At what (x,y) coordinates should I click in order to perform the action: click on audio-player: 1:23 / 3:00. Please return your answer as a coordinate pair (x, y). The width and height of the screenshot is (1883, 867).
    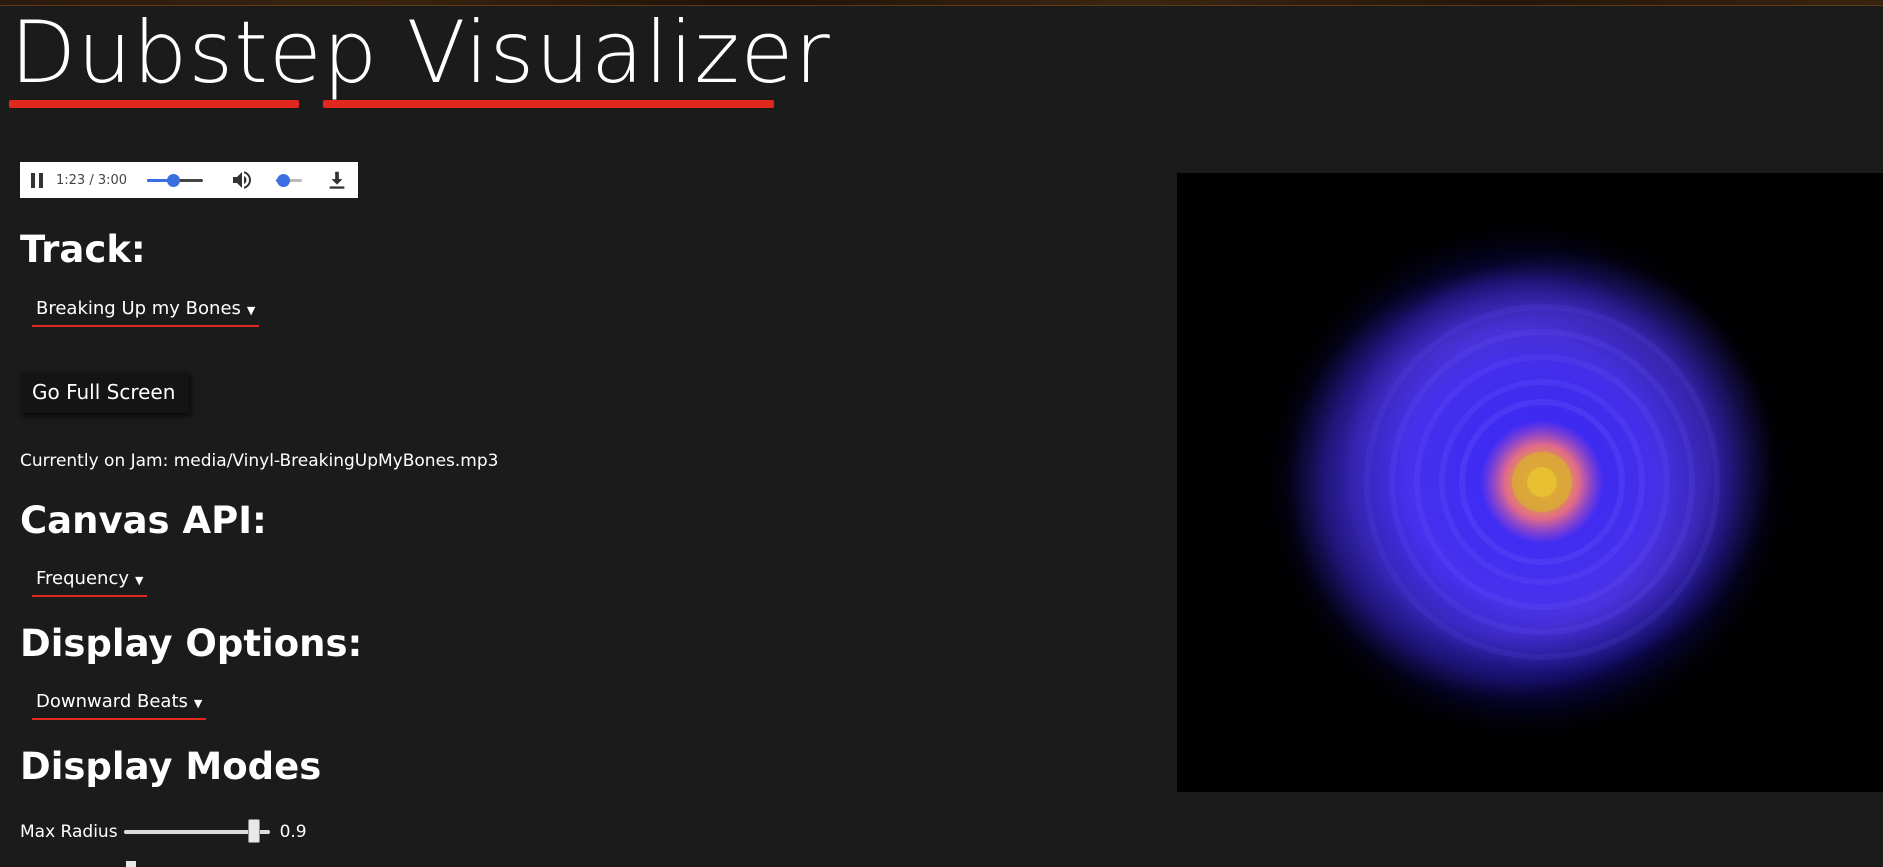
    Looking at the image, I should click on (189, 180).